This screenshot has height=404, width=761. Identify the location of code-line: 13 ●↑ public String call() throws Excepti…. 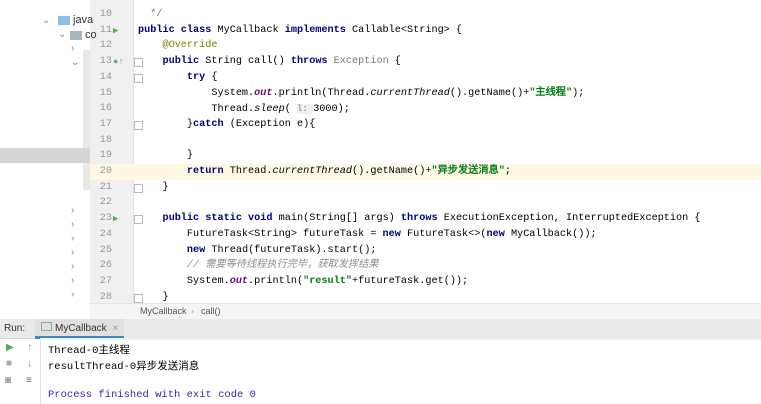
(380, 62).